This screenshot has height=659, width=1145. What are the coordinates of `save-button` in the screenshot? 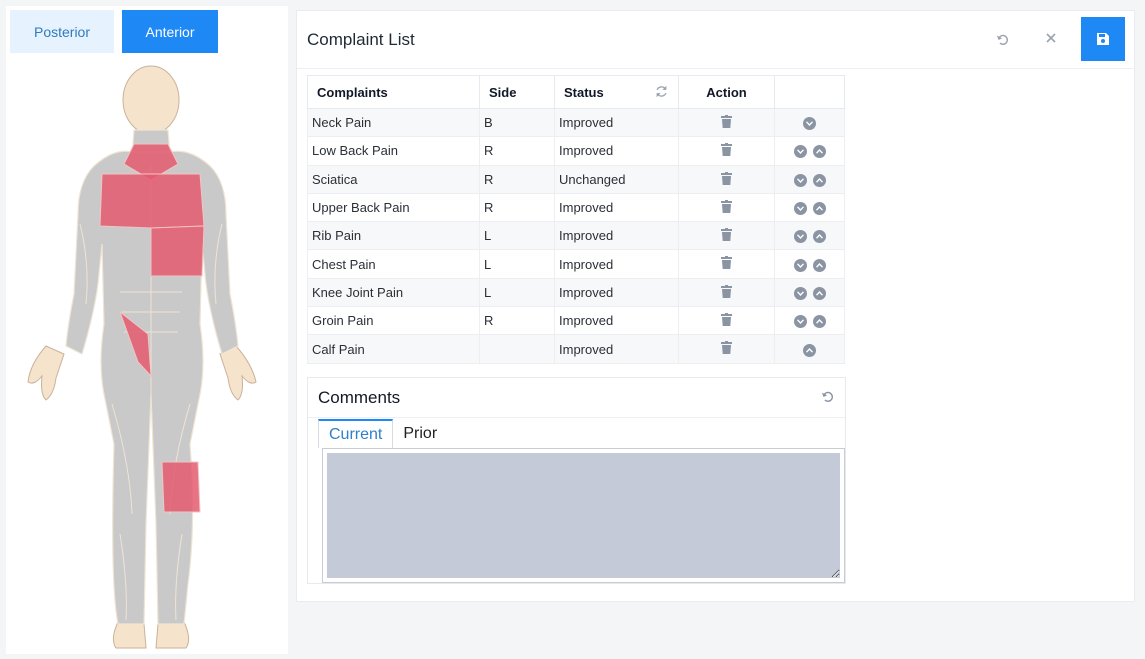 It's located at (1103, 39).